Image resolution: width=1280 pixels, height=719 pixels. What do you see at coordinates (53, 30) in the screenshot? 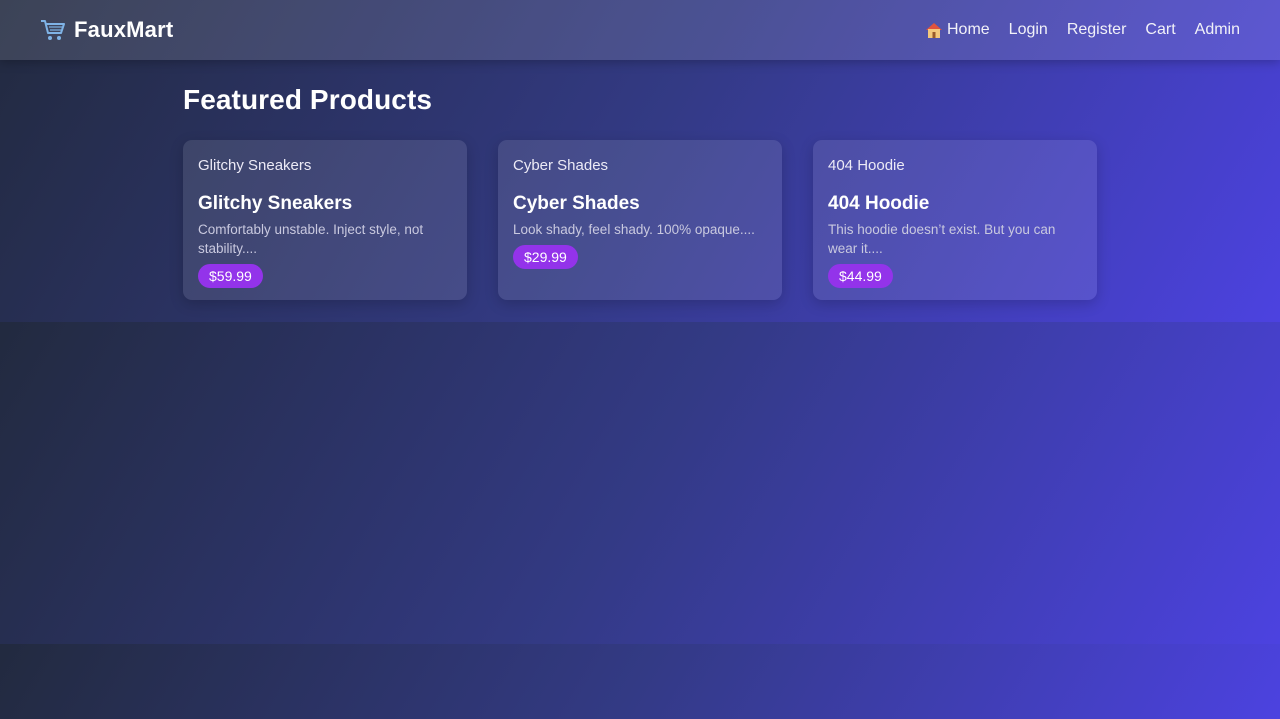
I see `shopping-cart-icon` at bounding box center [53, 30].